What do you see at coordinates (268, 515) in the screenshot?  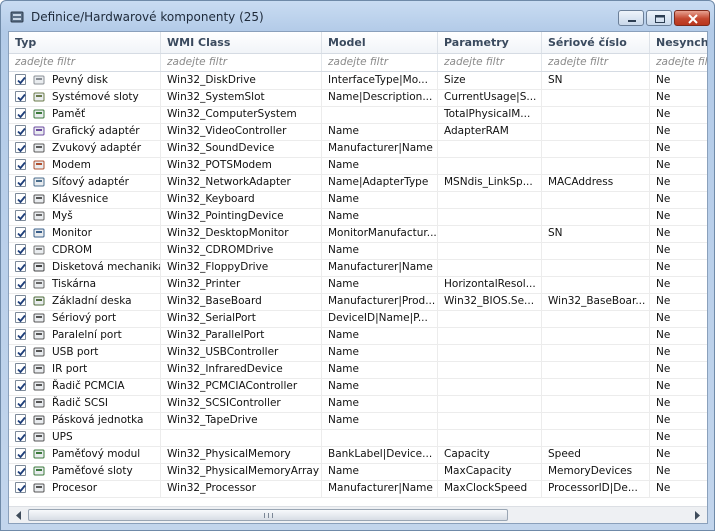 I see `scrollbar-thumb` at bounding box center [268, 515].